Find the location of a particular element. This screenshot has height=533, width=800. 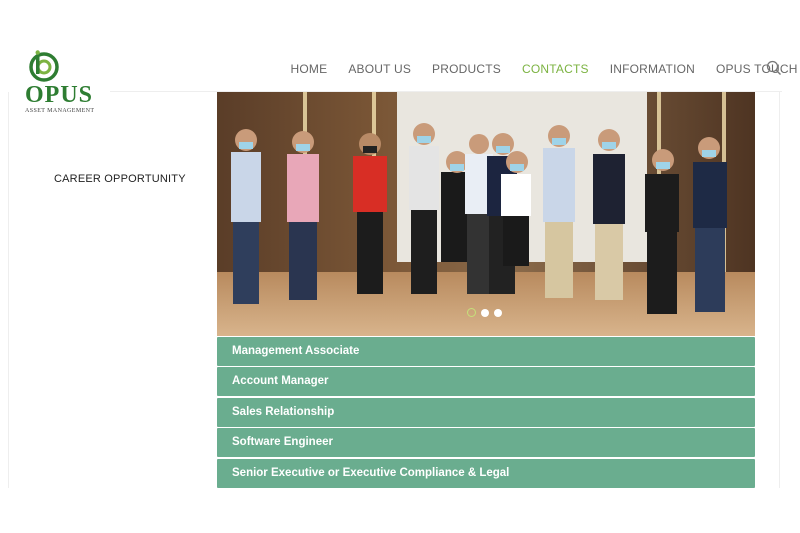

job-item-sales-relationship: Sales Relationship is located at coordinates (486, 412).